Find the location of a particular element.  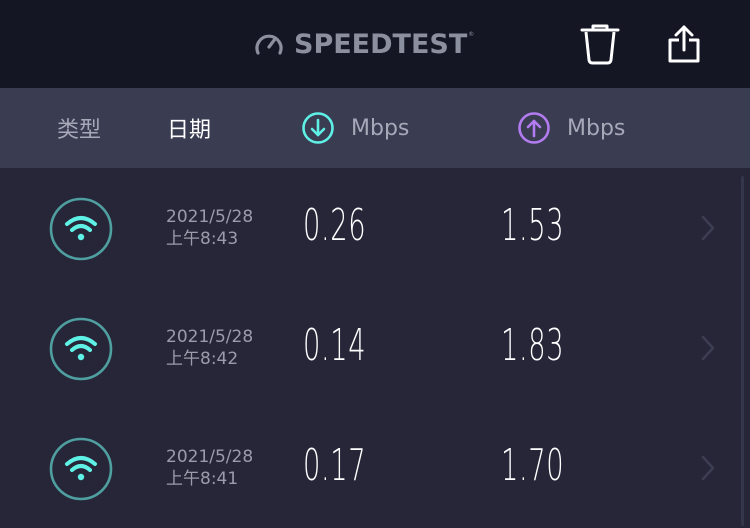

column-header-download: Mbps is located at coordinates (355, 128).